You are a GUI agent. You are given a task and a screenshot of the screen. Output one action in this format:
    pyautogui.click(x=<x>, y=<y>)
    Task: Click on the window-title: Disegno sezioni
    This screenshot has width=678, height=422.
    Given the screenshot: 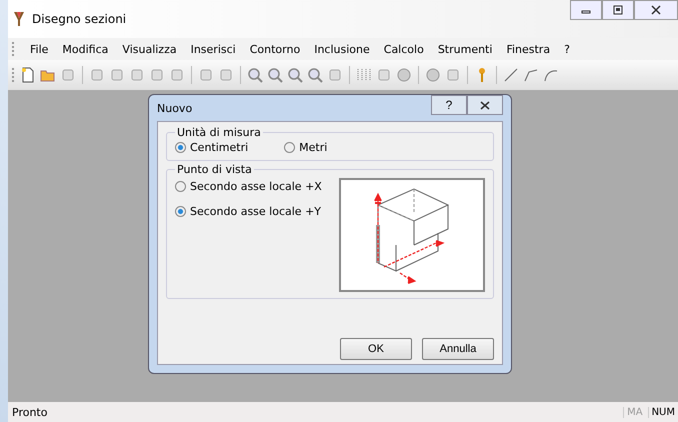 What is the action you would take?
    pyautogui.click(x=79, y=19)
    